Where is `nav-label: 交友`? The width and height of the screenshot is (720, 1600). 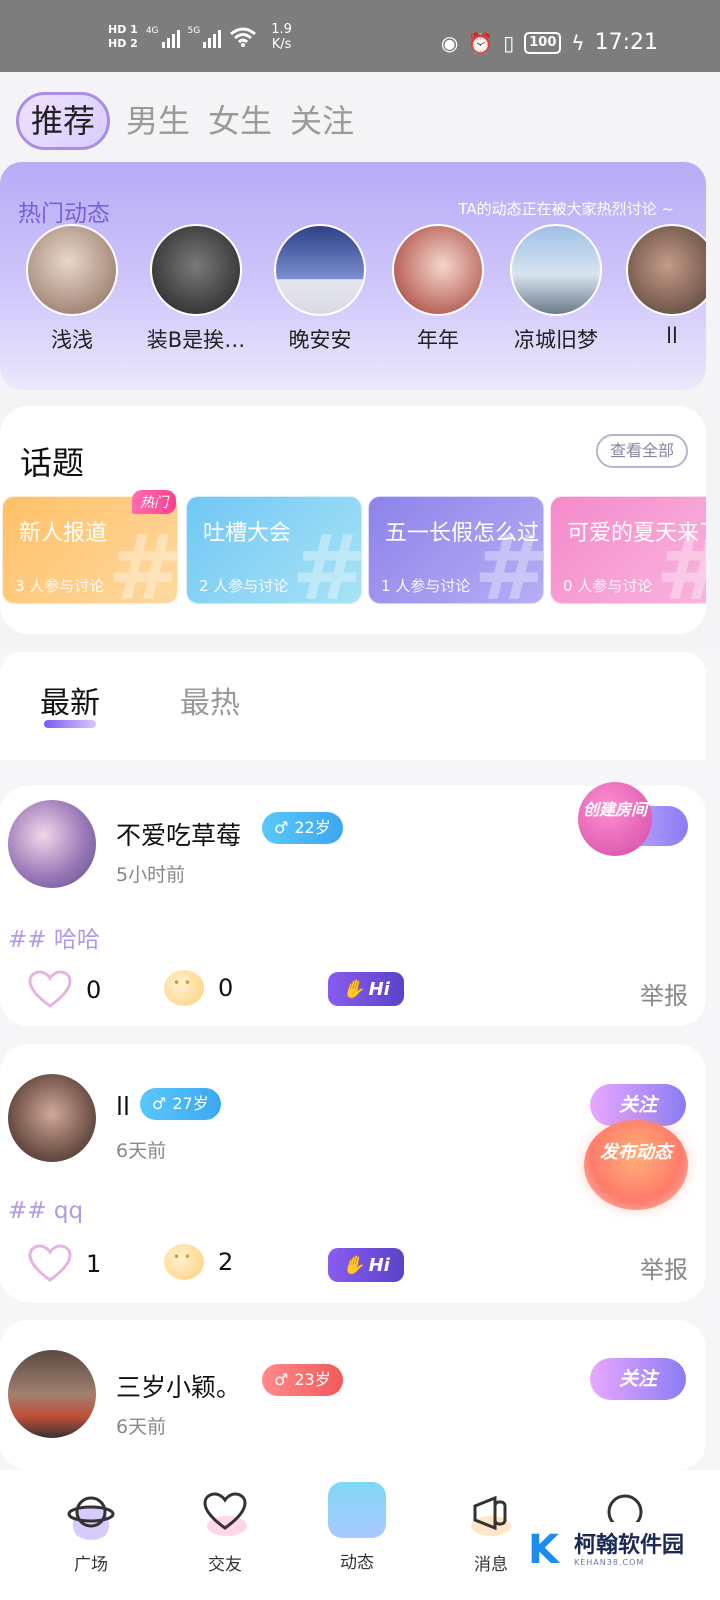 nav-label: 交友 is located at coordinates (225, 1565).